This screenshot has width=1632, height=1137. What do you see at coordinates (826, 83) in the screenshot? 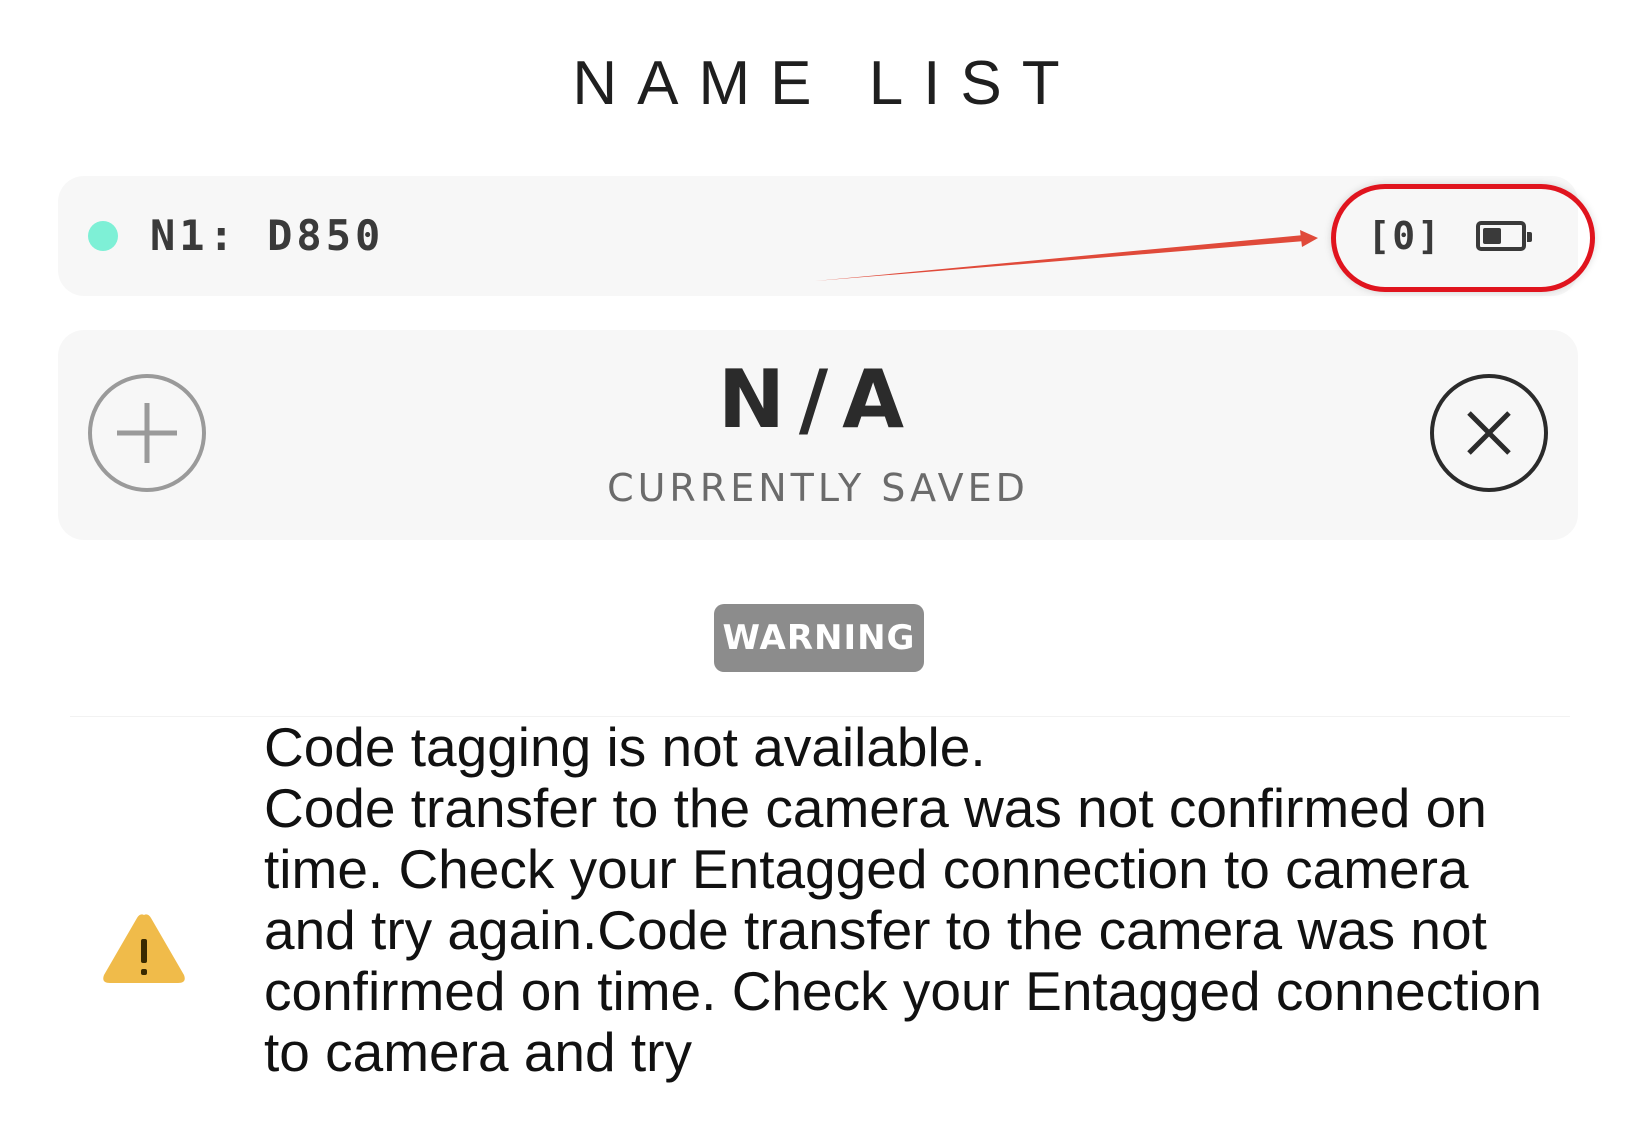
I see `page-title: NAME LIST` at bounding box center [826, 83].